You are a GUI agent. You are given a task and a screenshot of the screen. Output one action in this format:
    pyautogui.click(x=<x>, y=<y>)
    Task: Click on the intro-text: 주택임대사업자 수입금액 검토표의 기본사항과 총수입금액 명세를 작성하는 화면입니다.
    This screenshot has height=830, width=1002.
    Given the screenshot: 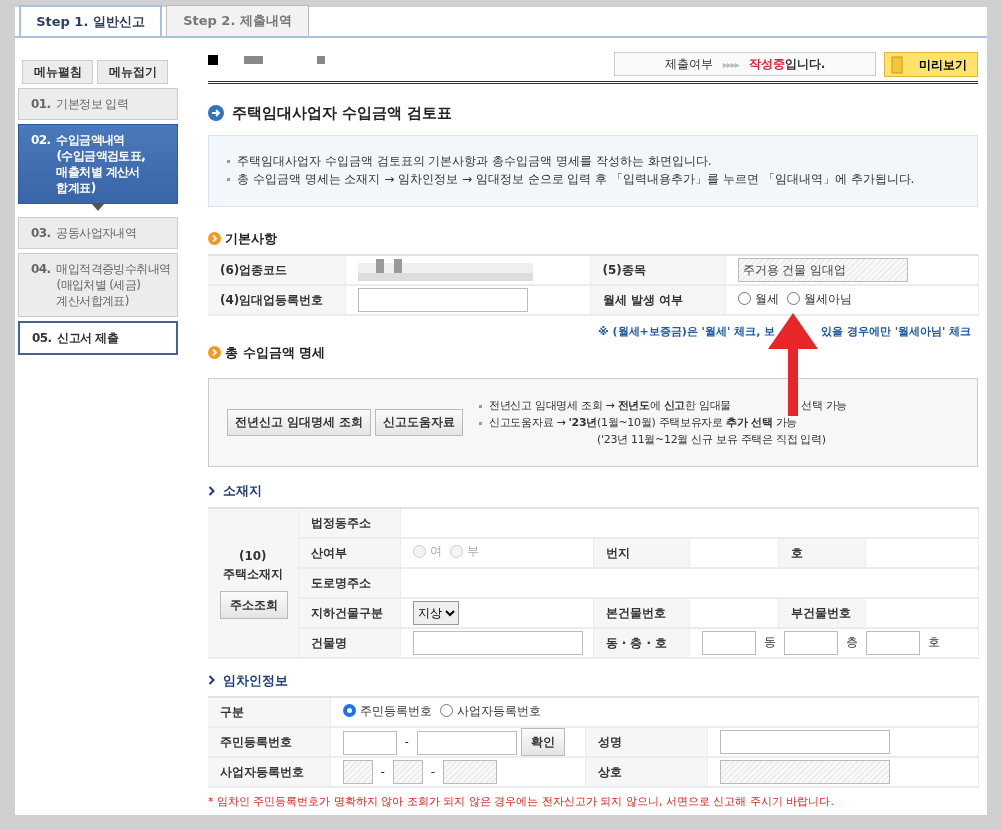 What is the action you would take?
    pyautogui.click(x=474, y=160)
    